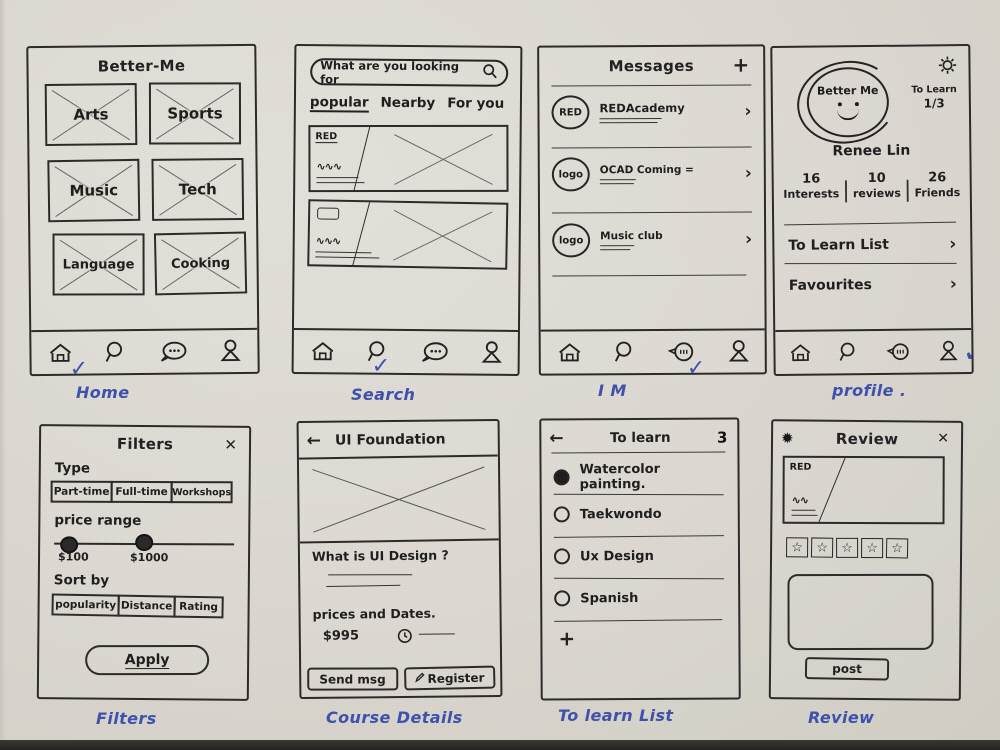 This screenshot has width=1000, height=750. I want to click on tile-sports: Sports, so click(195, 113).